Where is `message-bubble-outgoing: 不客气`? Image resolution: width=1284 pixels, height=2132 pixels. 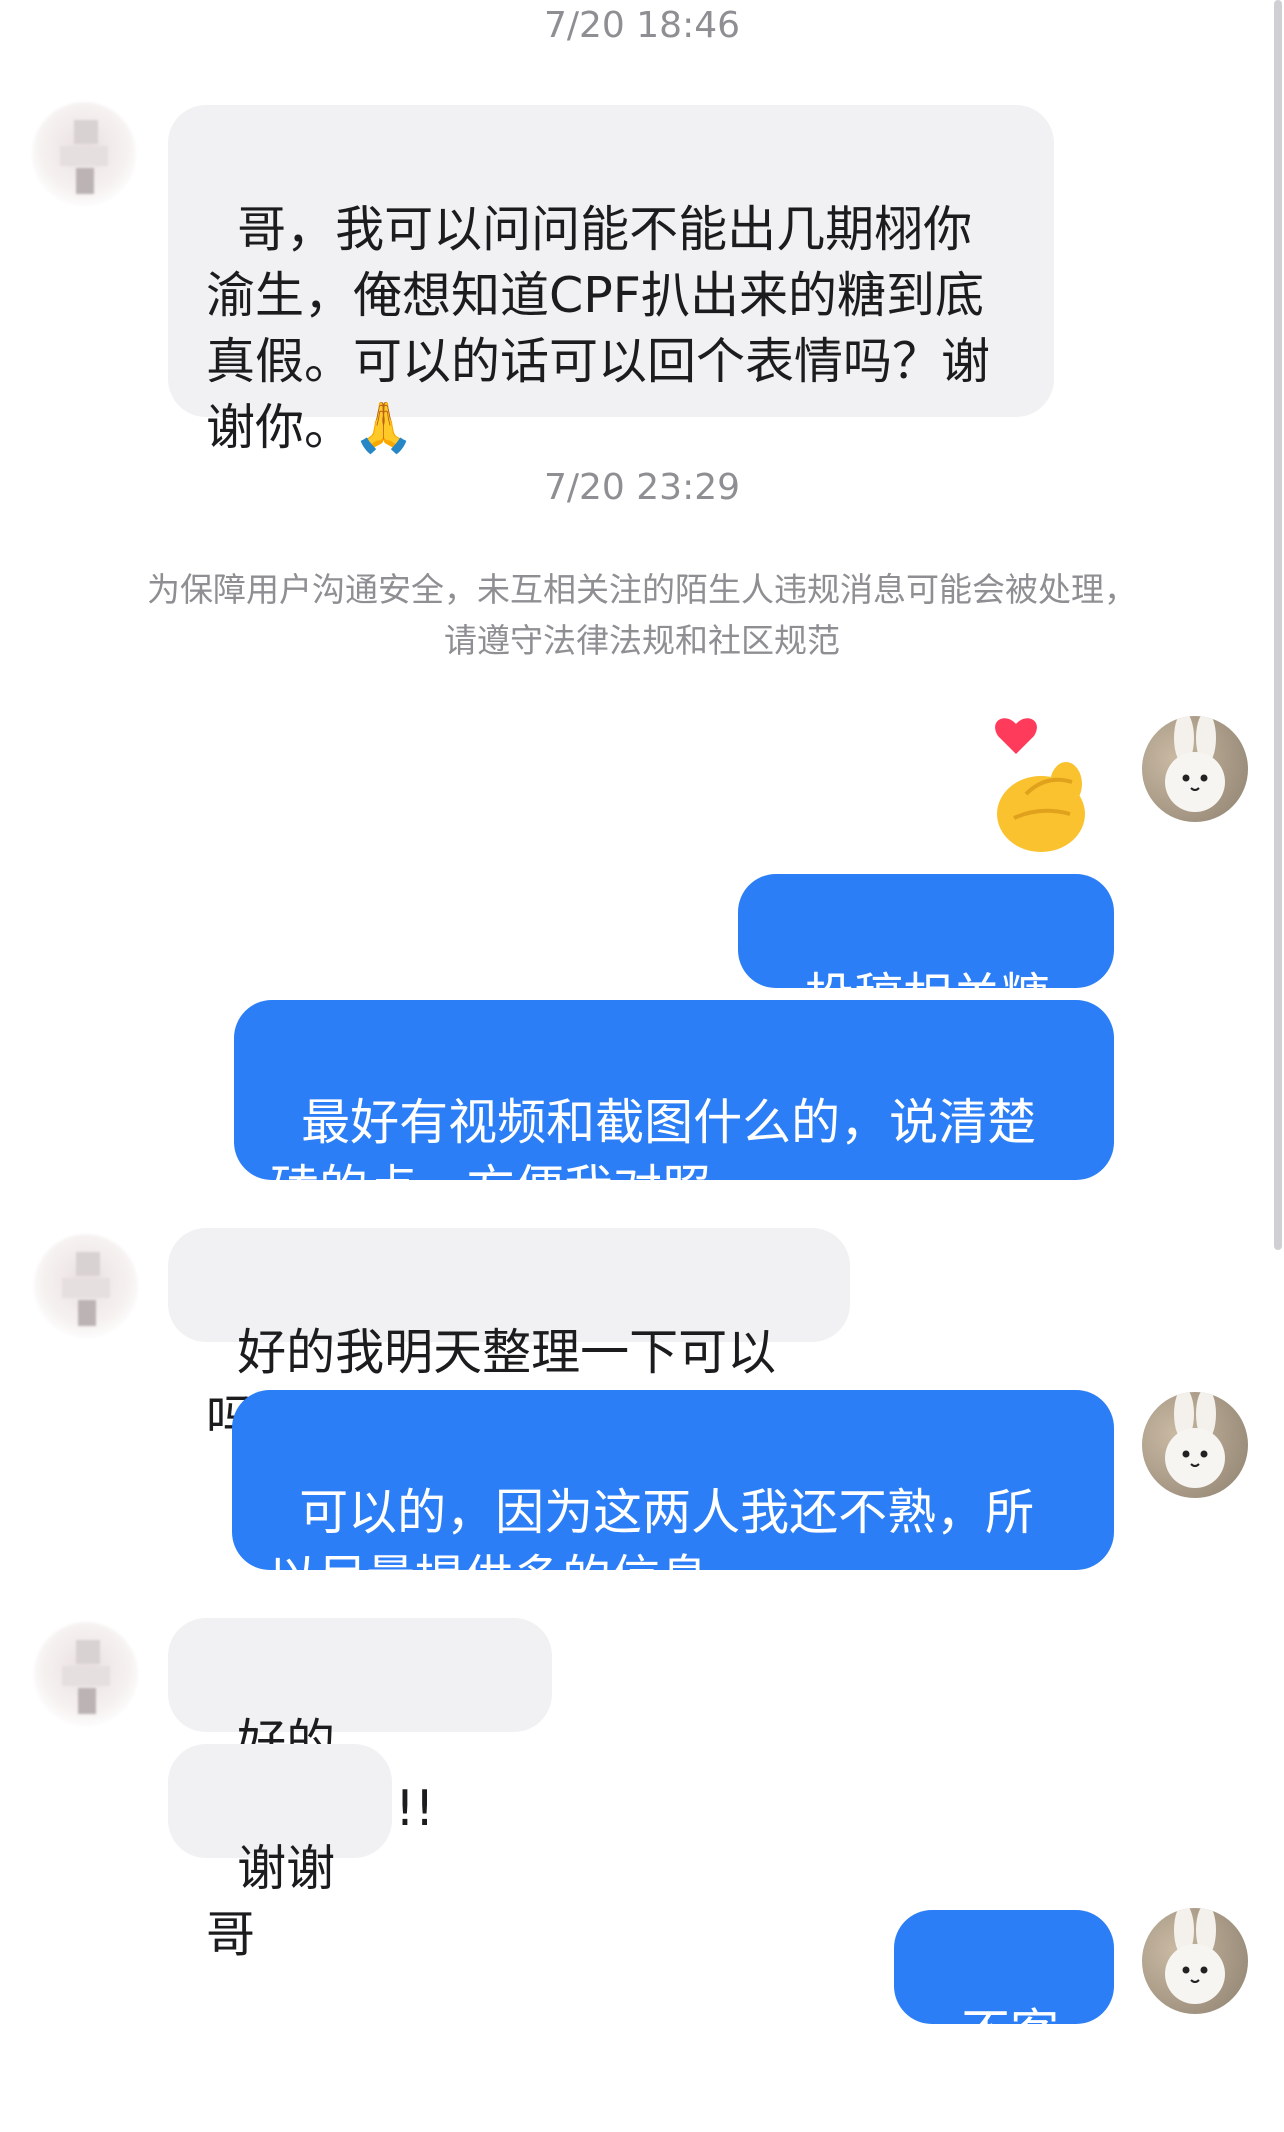 message-bubble-outgoing: 不客气 is located at coordinates (1004, 2018).